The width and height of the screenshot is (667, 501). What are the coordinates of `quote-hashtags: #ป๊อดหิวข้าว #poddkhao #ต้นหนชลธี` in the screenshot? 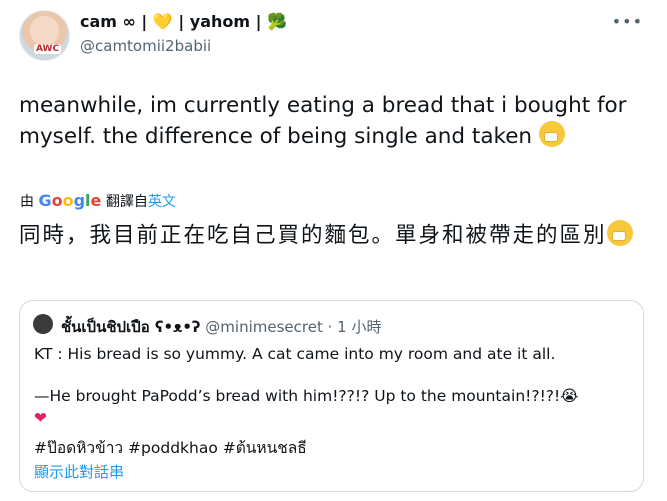 It's located at (170, 447).